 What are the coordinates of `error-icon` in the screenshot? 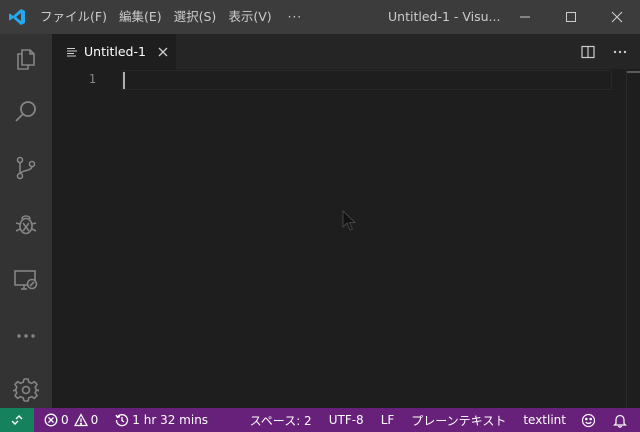 It's located at (51, 420).